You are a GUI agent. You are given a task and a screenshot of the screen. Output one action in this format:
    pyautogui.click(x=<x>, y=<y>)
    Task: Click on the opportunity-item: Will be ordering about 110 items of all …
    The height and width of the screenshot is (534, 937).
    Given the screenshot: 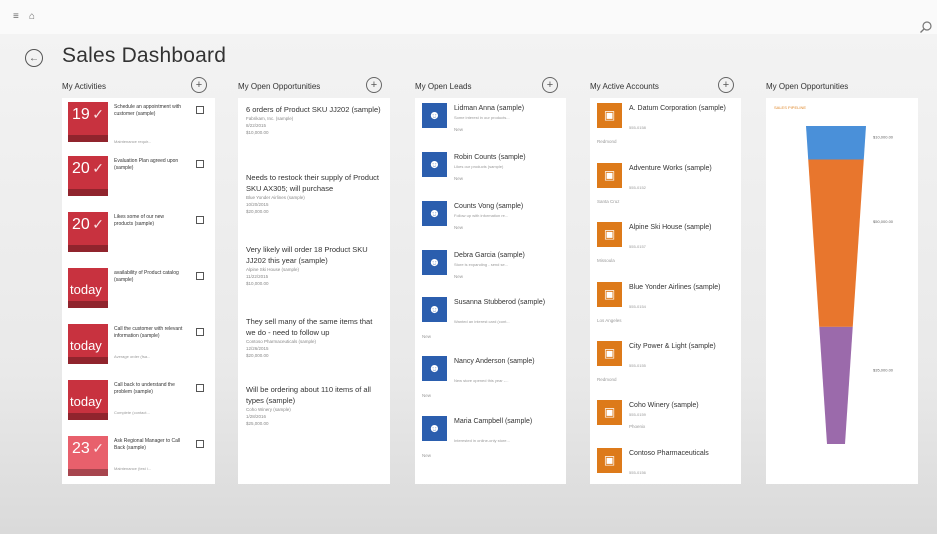 What is the action you would take?
    pyautogui.click(x=314, y=405)
    